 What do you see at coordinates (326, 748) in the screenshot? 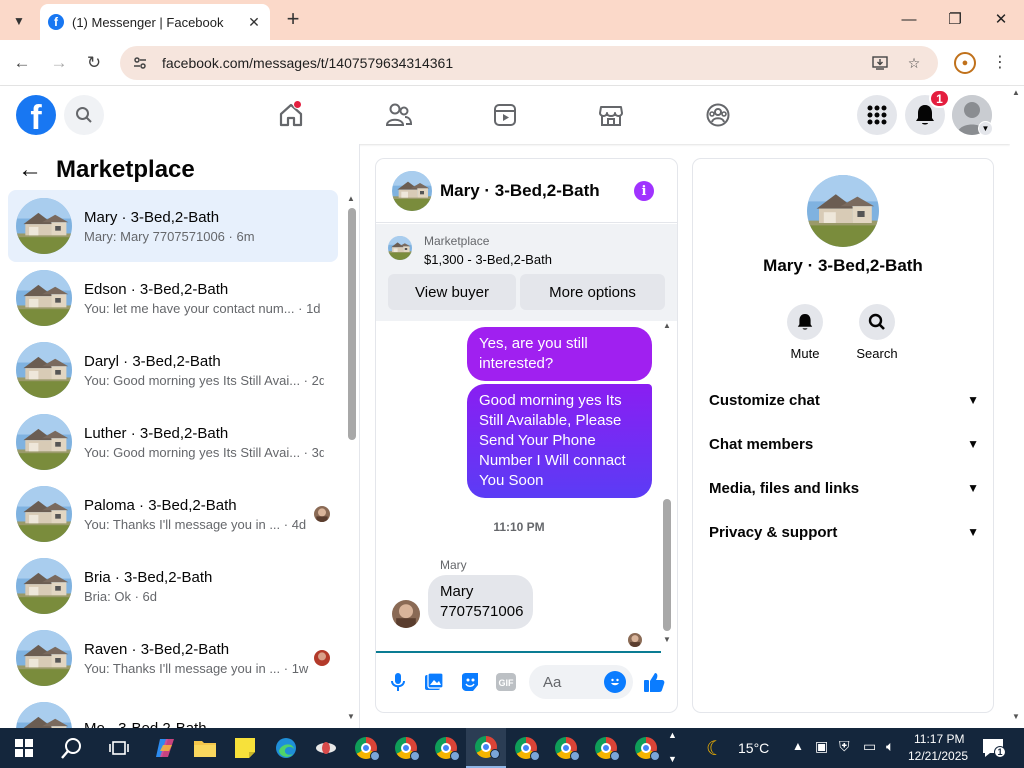
I see `app-icon` at bounding box center [326, 748].